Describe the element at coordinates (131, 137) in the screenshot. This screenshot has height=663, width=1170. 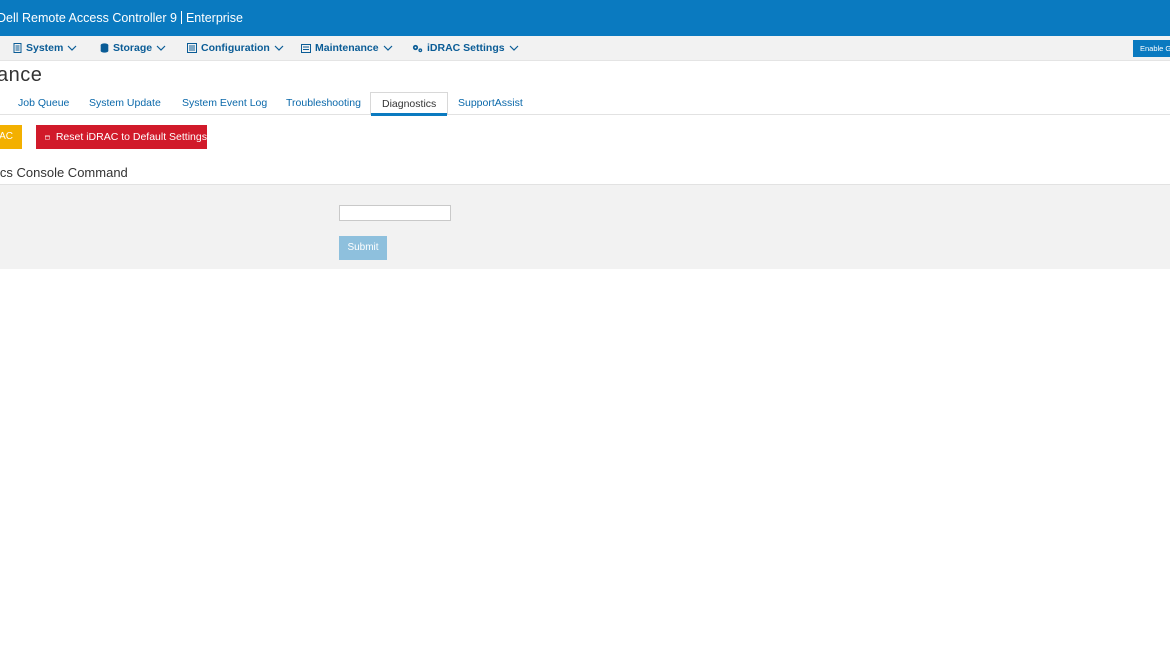
I see `reset-button-label: Reset iDRAC to Default Settings` at that location.